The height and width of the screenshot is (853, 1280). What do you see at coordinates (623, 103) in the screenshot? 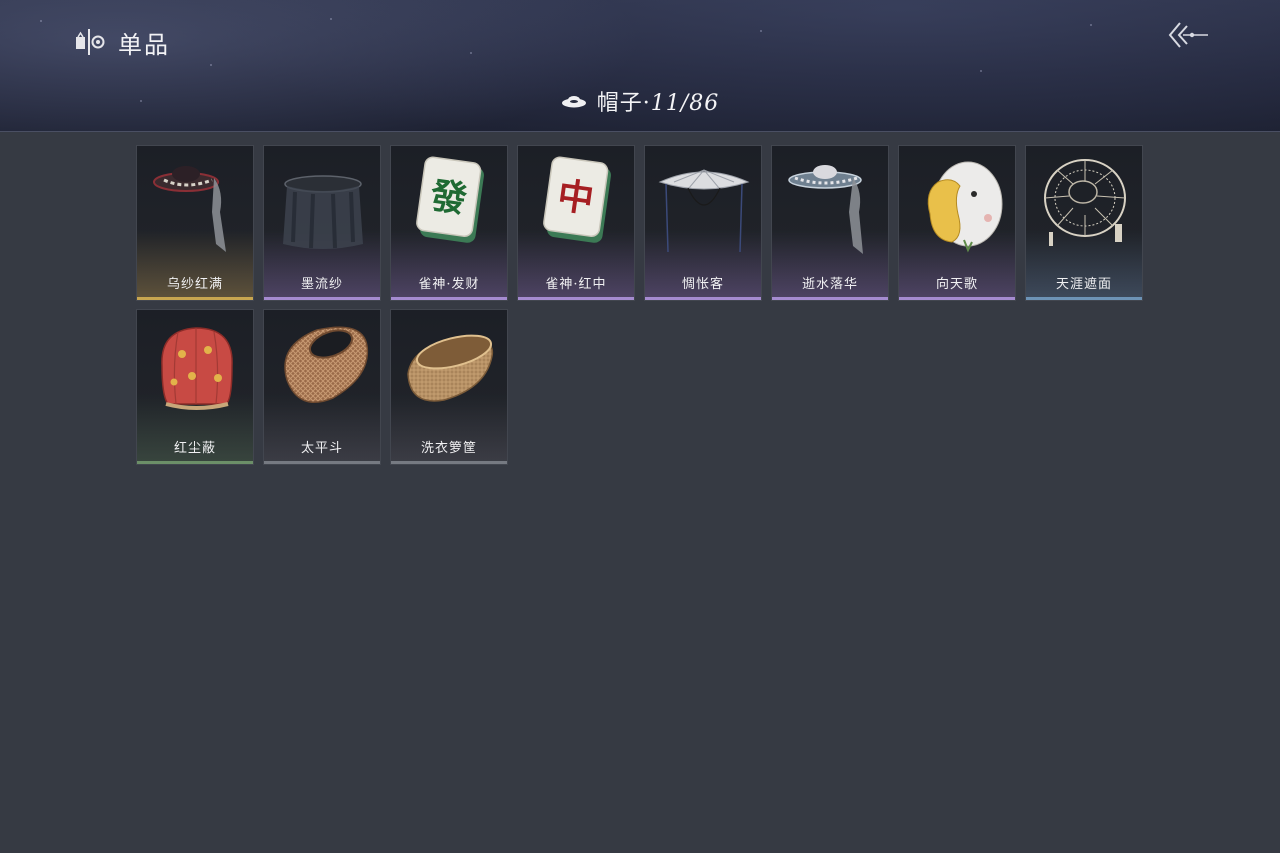
I see `category-name: 帽子·` at bounding box center [623, 103].